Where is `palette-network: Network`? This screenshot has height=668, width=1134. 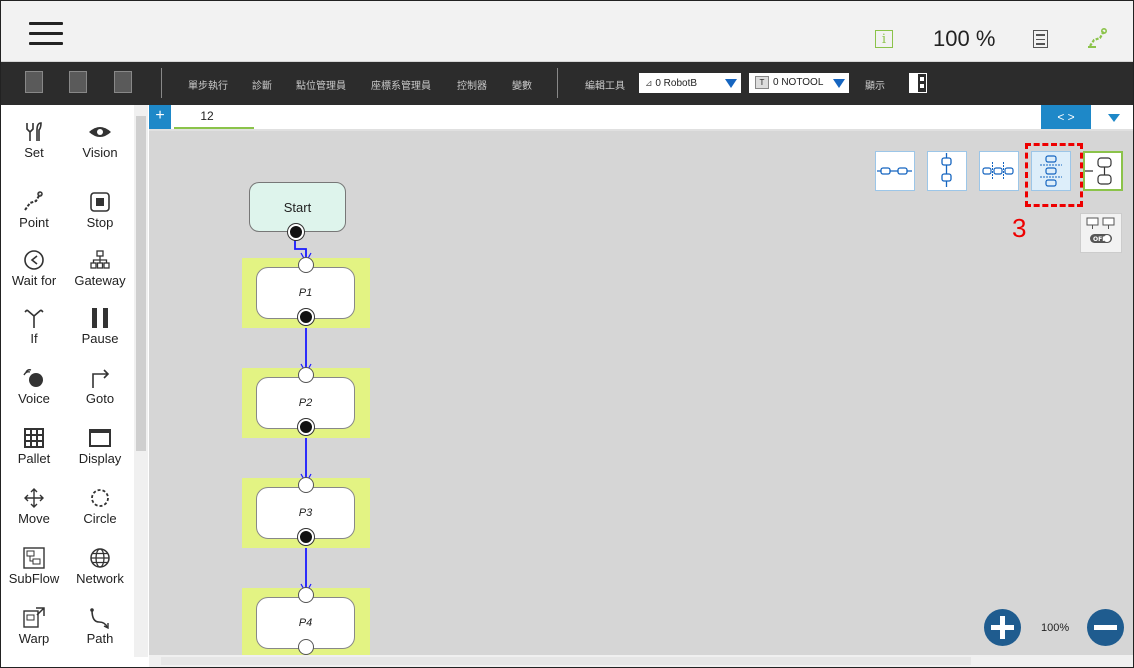 palette-network: Network is located at coordinates (100, 565).